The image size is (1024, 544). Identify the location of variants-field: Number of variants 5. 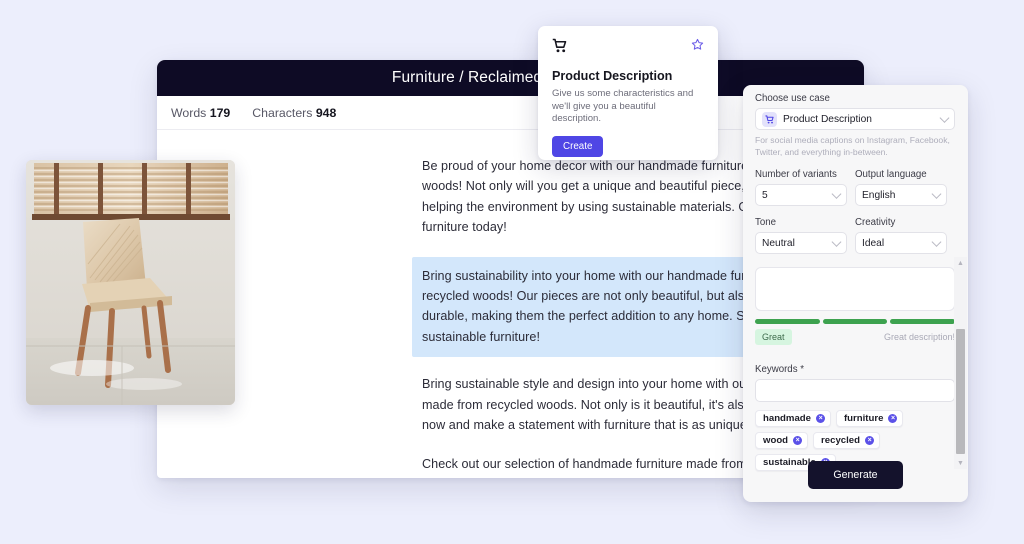
(801, 187).